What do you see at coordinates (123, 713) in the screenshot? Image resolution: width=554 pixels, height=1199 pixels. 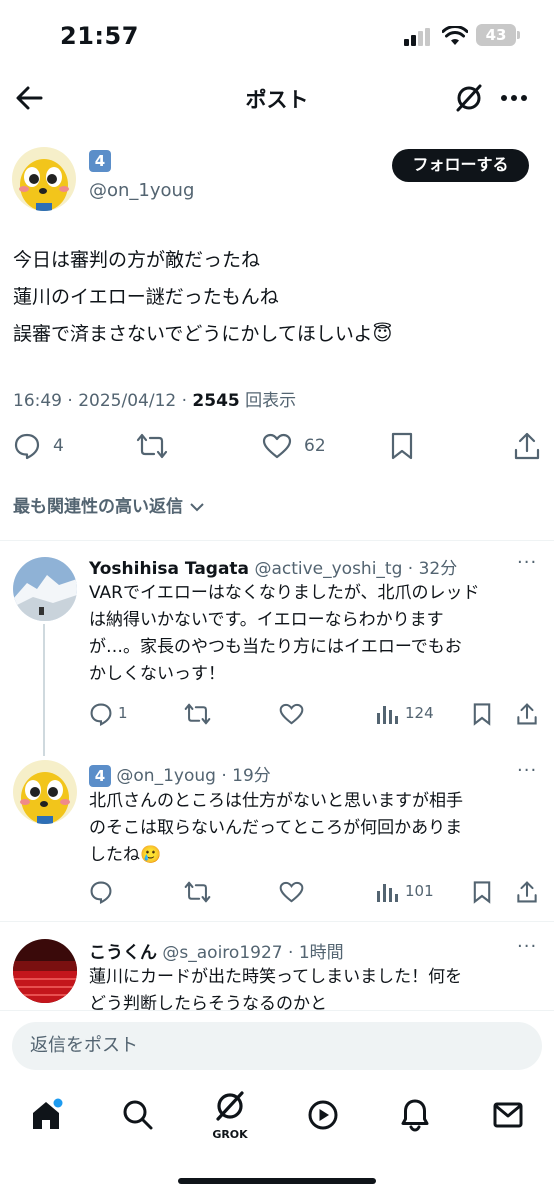 I see `reply-count: 1` at bounding box center [123, 713].